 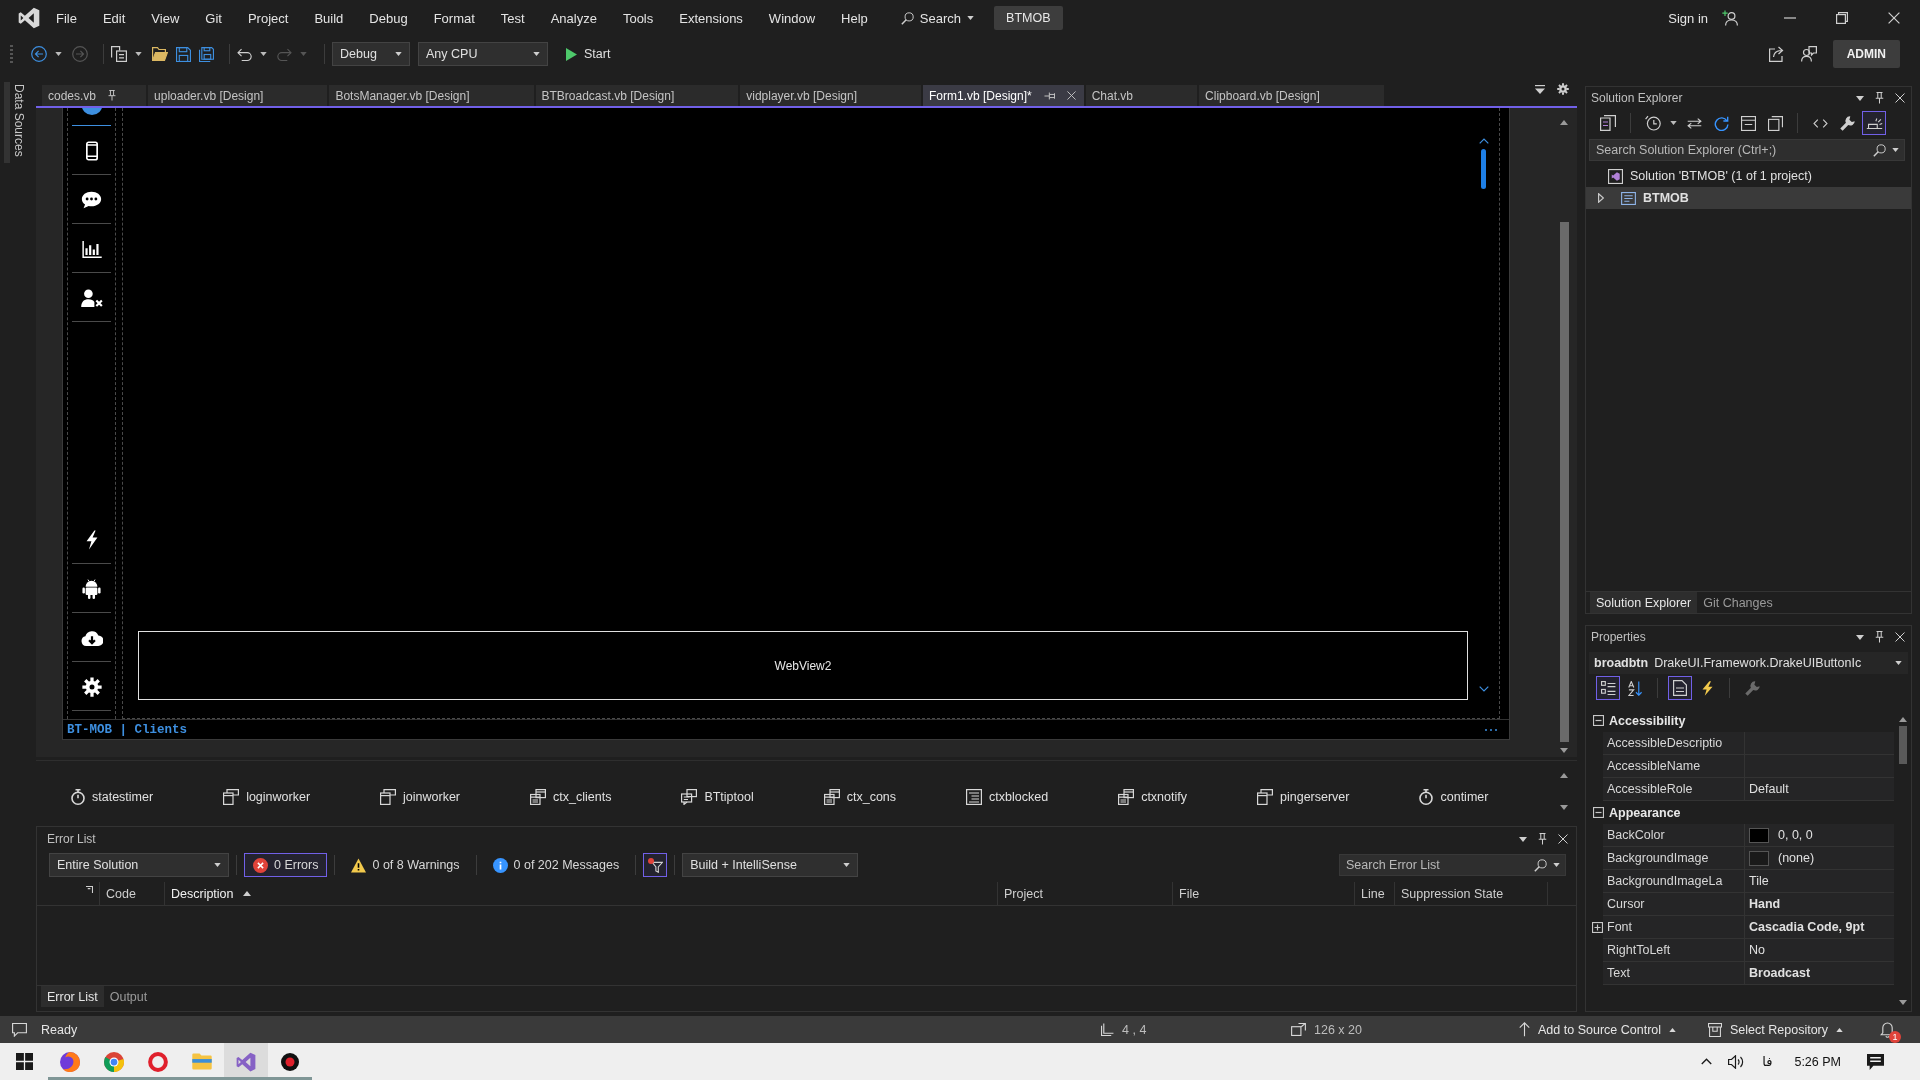 I want to click on document-tab: Clipboard.vb [Design], so click(x=1291, y=95).